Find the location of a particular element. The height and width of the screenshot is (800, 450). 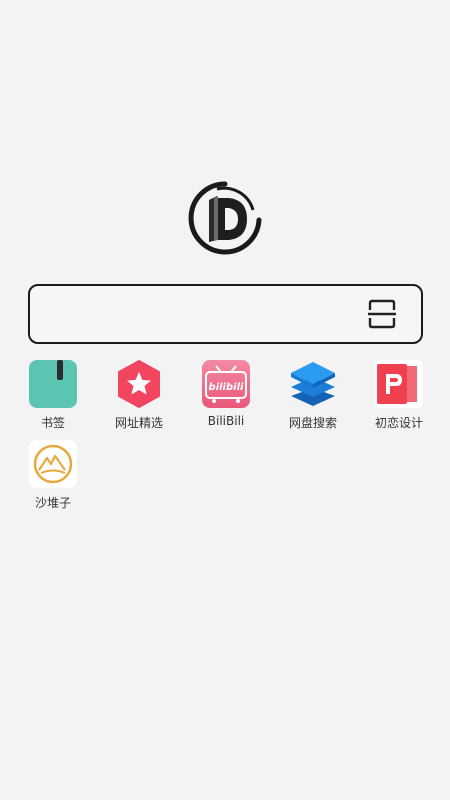

sand-mountain-icon is located at coordinates (53, 464).